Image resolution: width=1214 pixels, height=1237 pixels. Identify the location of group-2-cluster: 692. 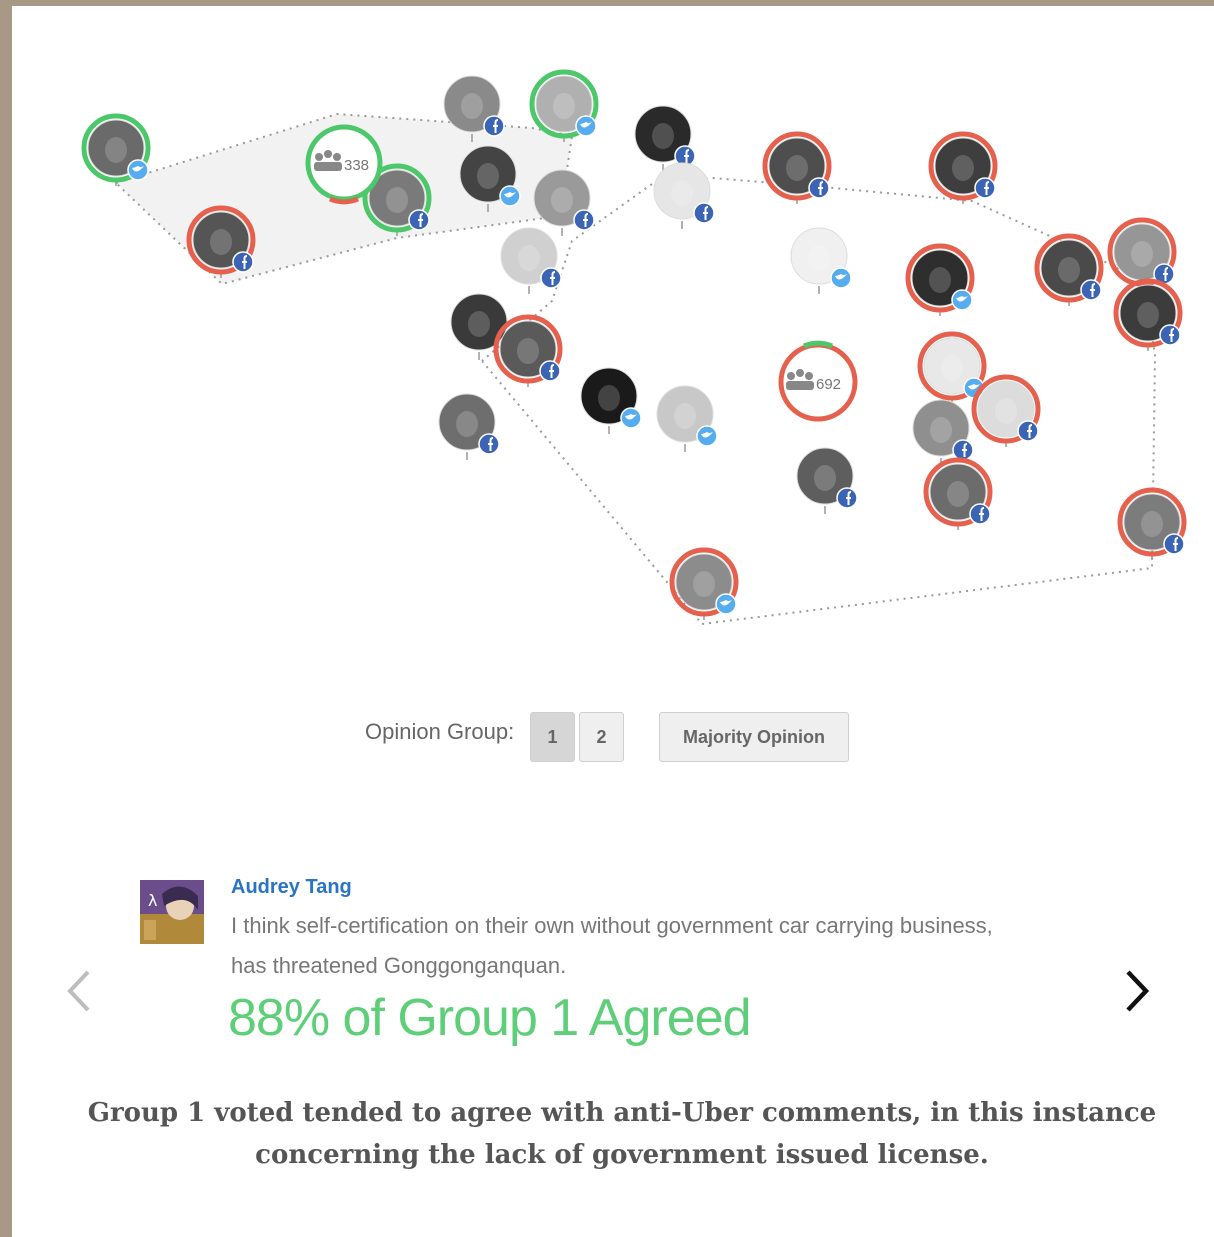
(818, 381).